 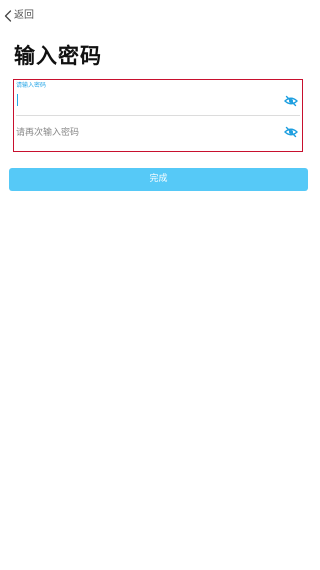 I want to click on password-field-row: 请输入密码, so click(x=158, y=98).